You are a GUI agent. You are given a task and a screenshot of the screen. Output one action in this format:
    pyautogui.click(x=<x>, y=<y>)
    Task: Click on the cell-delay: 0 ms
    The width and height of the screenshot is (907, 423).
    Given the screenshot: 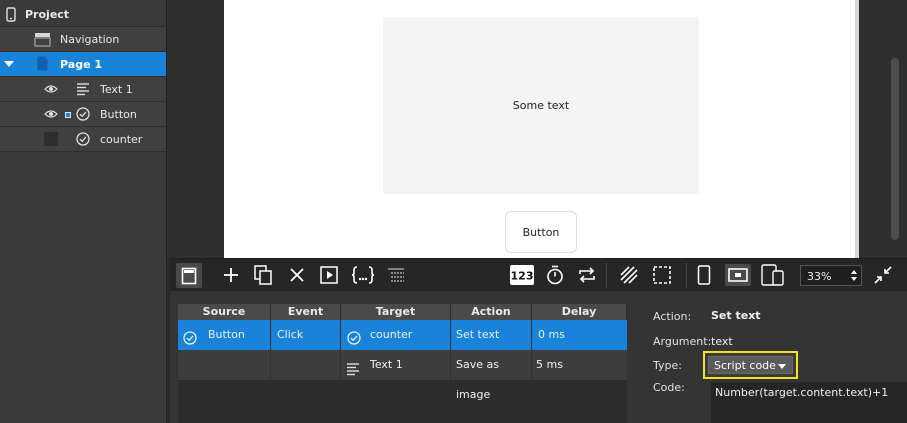 What is the action you would take?
    pyautogui.click(x=579, y=335)
    